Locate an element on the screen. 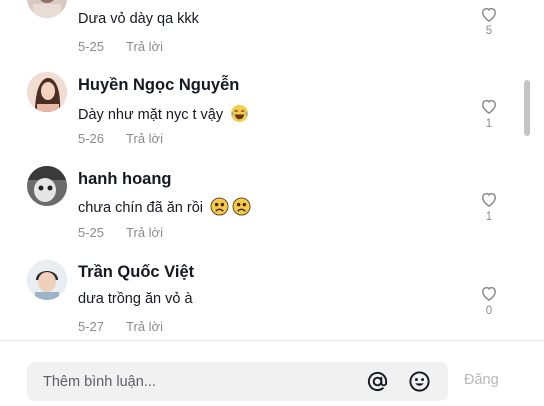 This screenshot has width=544, height=406. comment-text: dưa trồng ăn vỏ à is located at coordinates (135, 299).